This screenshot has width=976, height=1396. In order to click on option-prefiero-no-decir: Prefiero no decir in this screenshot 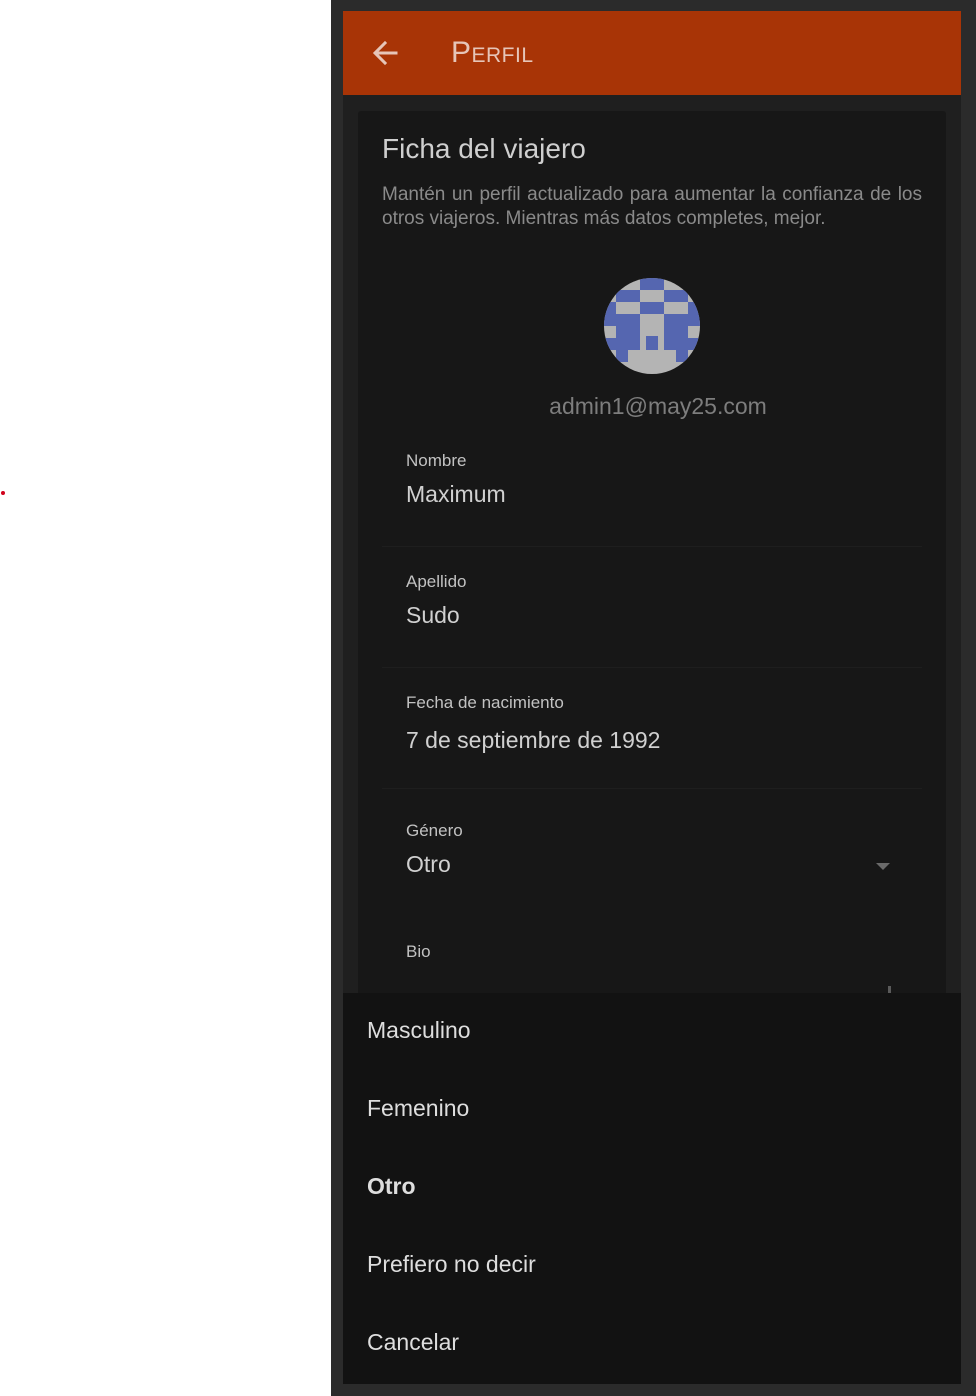, I will do `click(652, 1266)`.